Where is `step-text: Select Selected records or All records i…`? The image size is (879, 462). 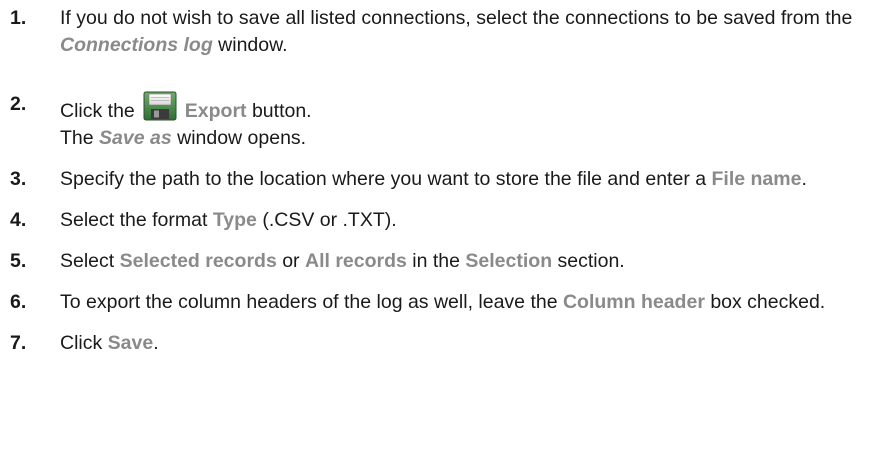
step-text: Select Selected records or All records i… is located at coordinates (469, 261).